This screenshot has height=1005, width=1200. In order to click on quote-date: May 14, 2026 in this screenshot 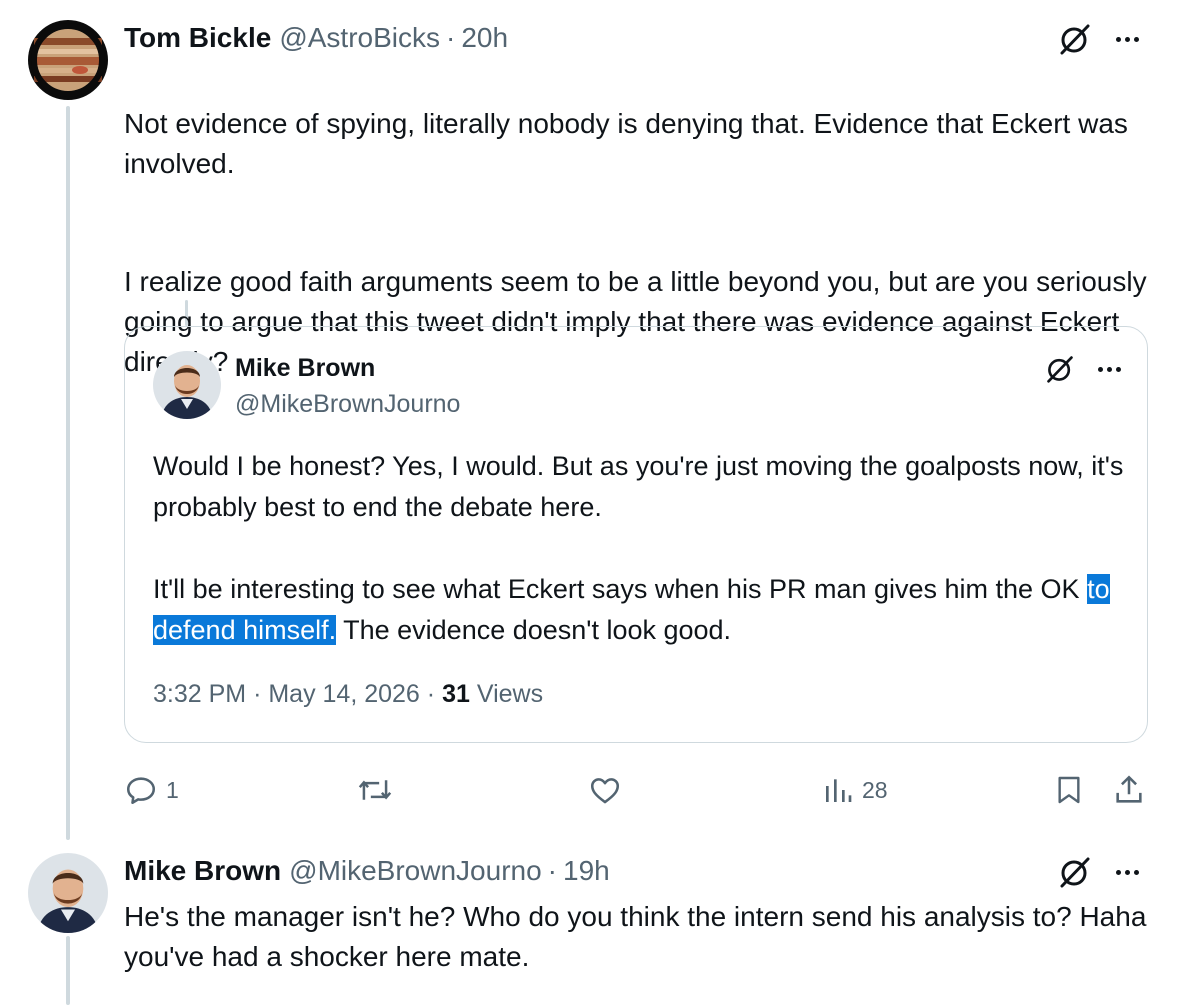, I will do `click(344, 694)`.